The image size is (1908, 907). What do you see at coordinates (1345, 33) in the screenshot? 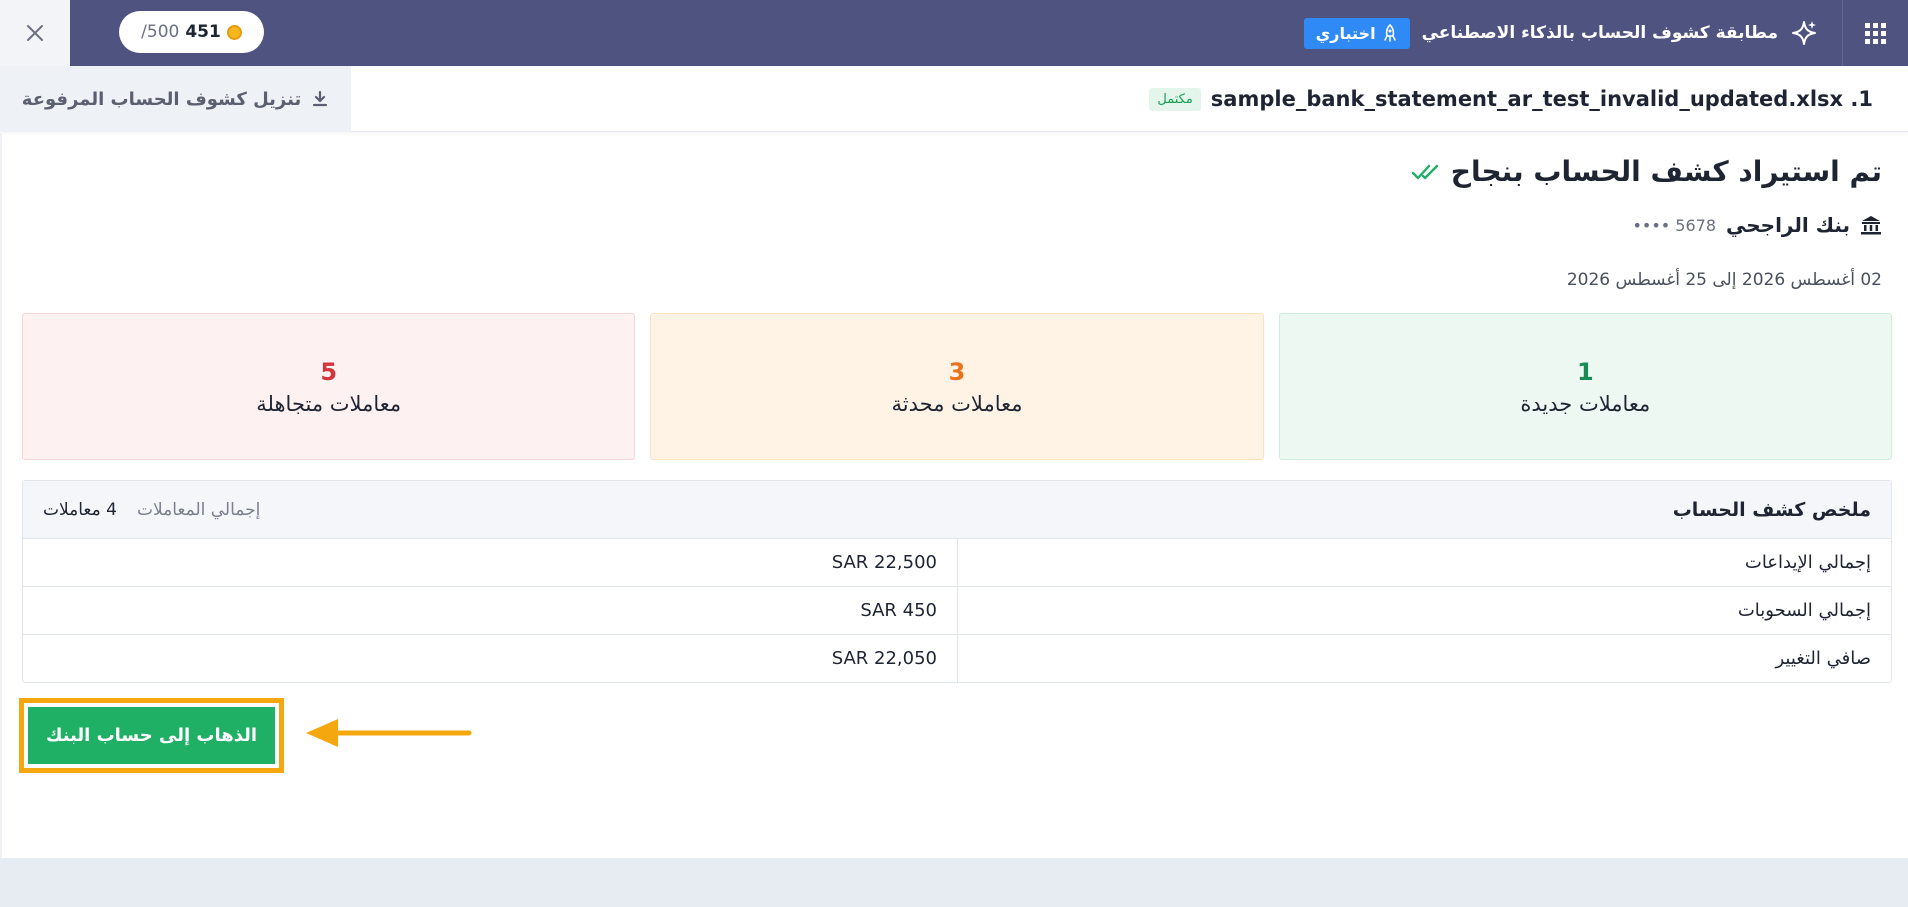
I see `beta-label: اختباري` at bounding box center [1345, 33].